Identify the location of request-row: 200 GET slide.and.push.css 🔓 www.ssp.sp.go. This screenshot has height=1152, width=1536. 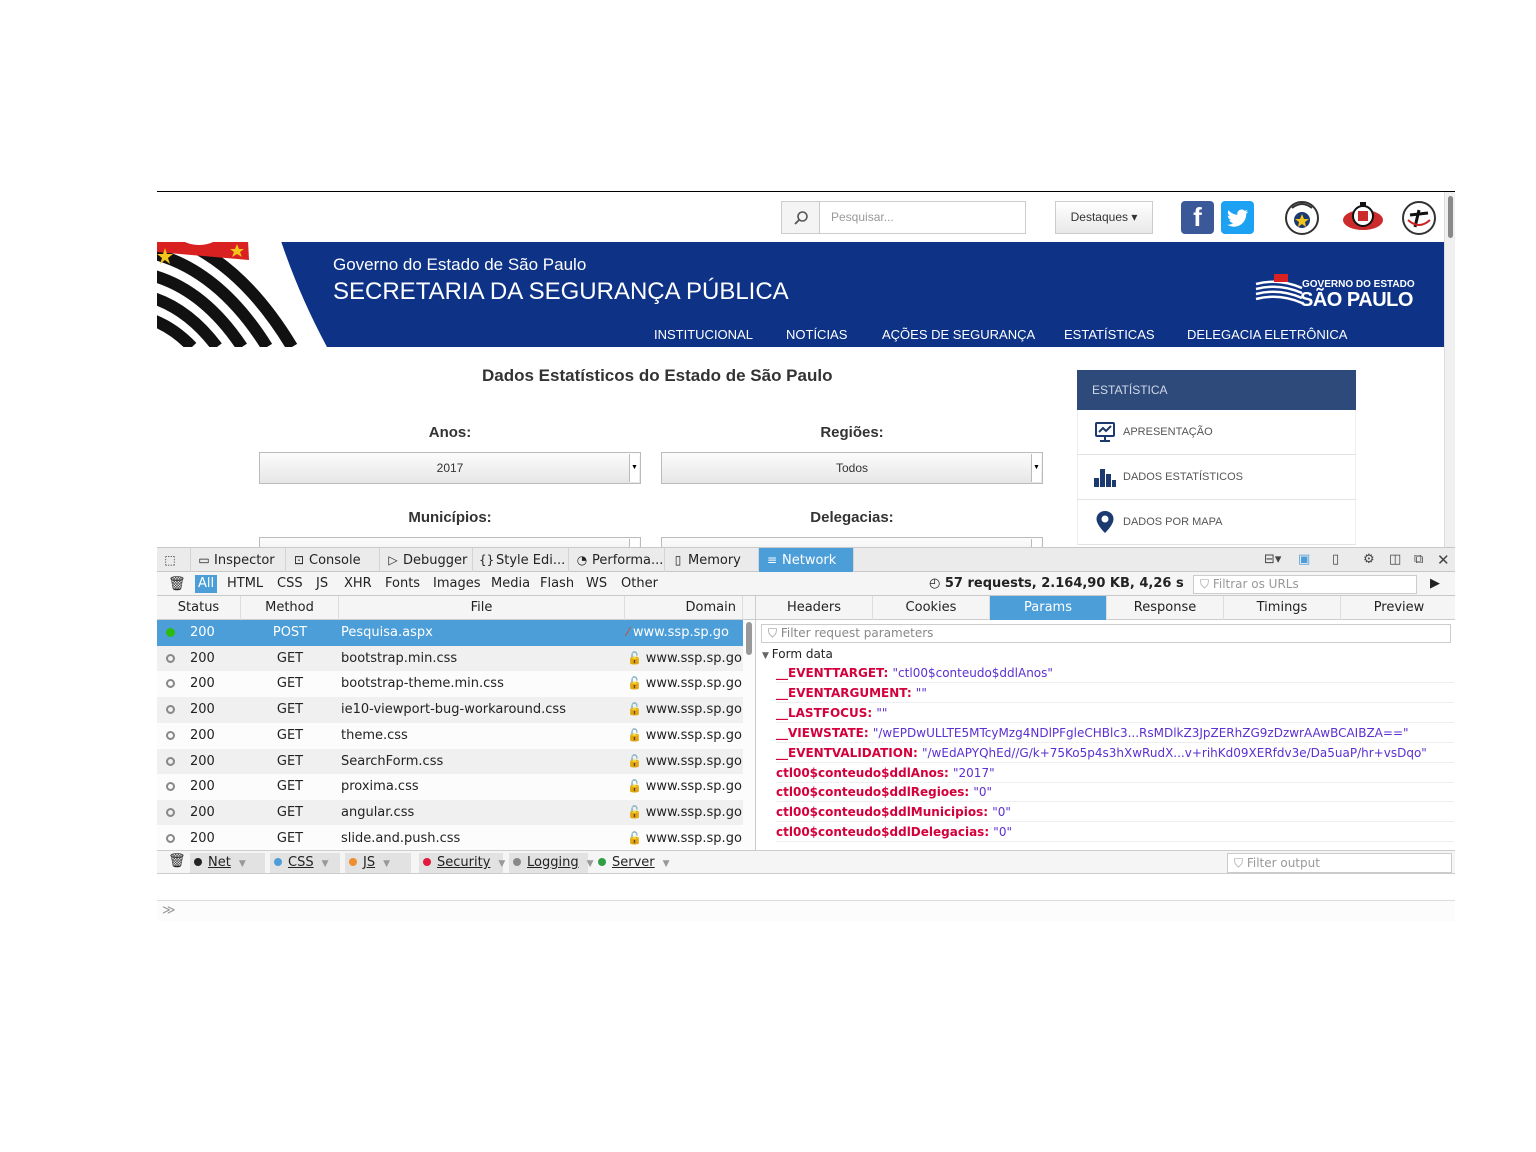
(450, 839).